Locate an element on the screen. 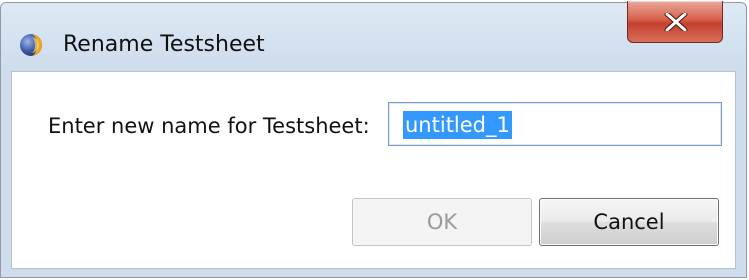  dialog-title: Rename Testsheet is located at coordinates (164, 44).